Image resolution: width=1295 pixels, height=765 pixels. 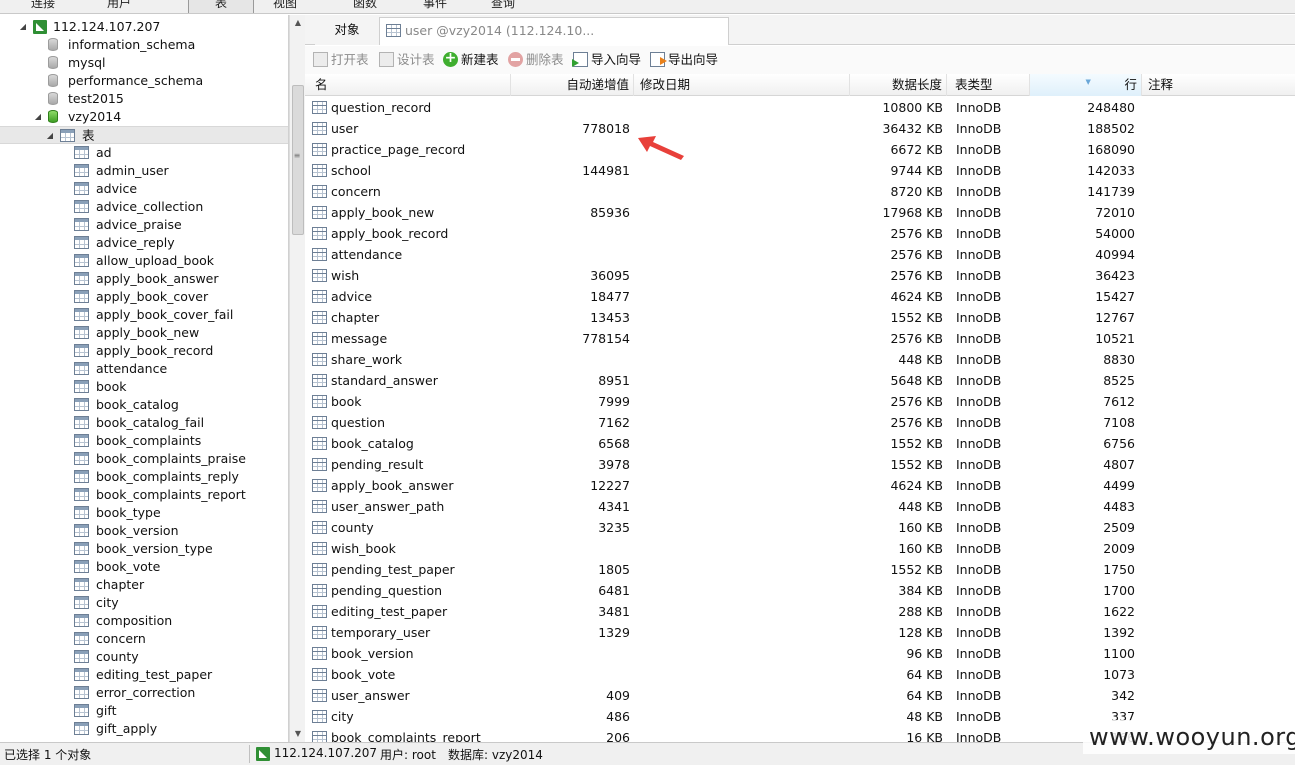 I want to click on tree-table-item: county, so click(x=144, y=657).